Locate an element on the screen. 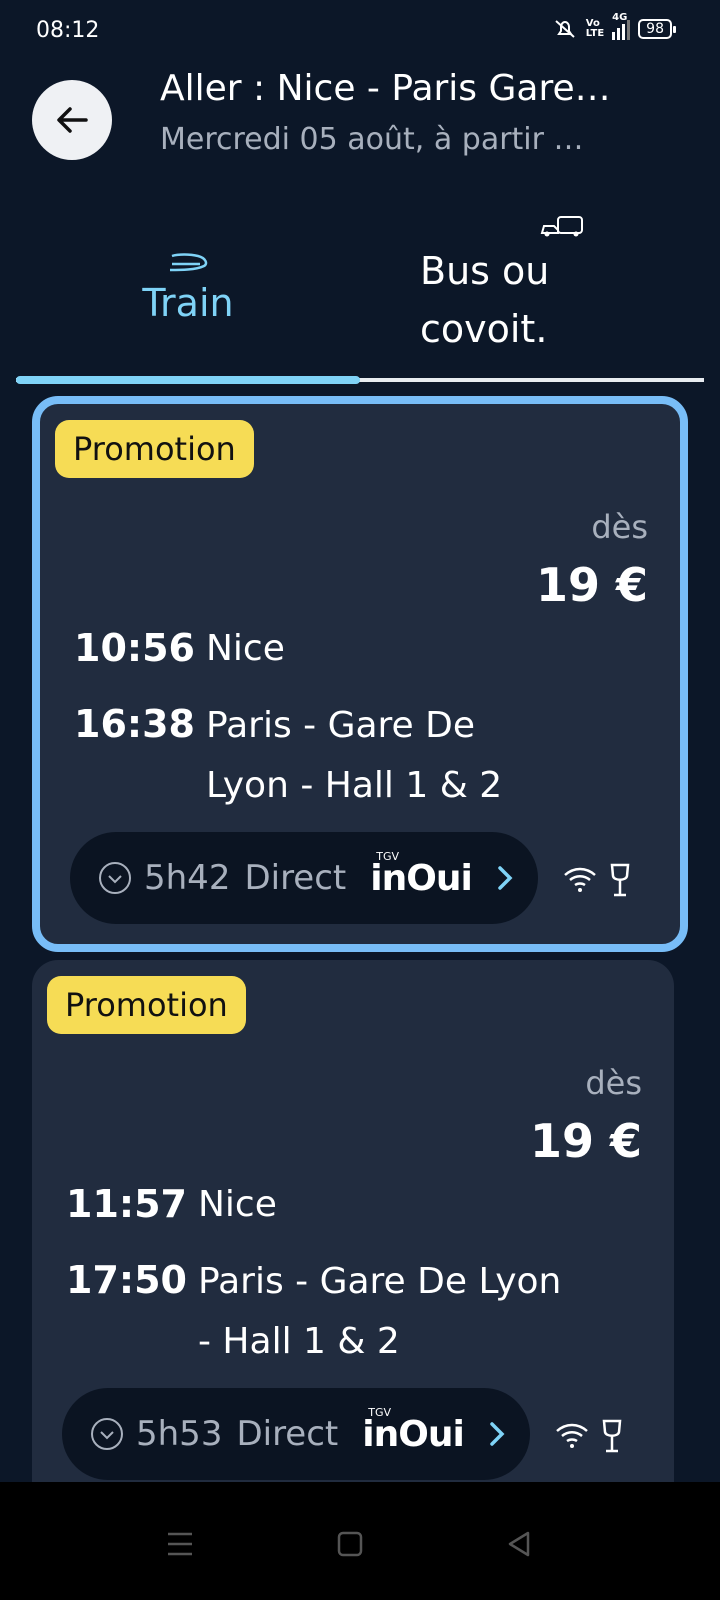 This screenshot has width=720, height=1600. back-button is located at coordinates (72, 120).